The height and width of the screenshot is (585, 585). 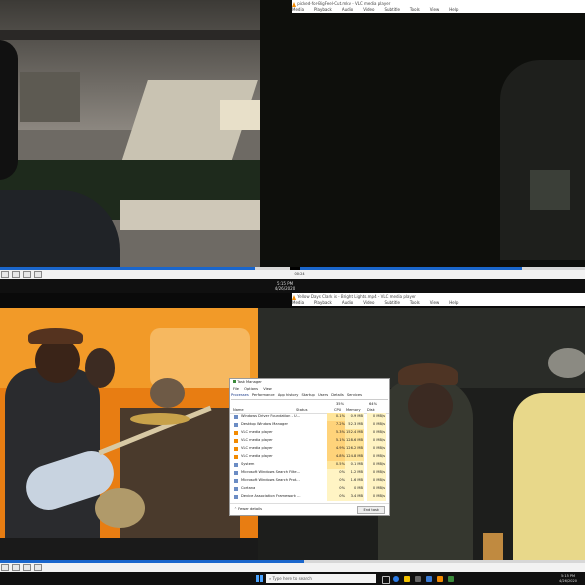 What do you see at coordinates (309, 457) in the screenshot?
I see `table-row: VLC media player 4.8% 124.8 MB 0 MB/s` at bounding box center [309, 457].